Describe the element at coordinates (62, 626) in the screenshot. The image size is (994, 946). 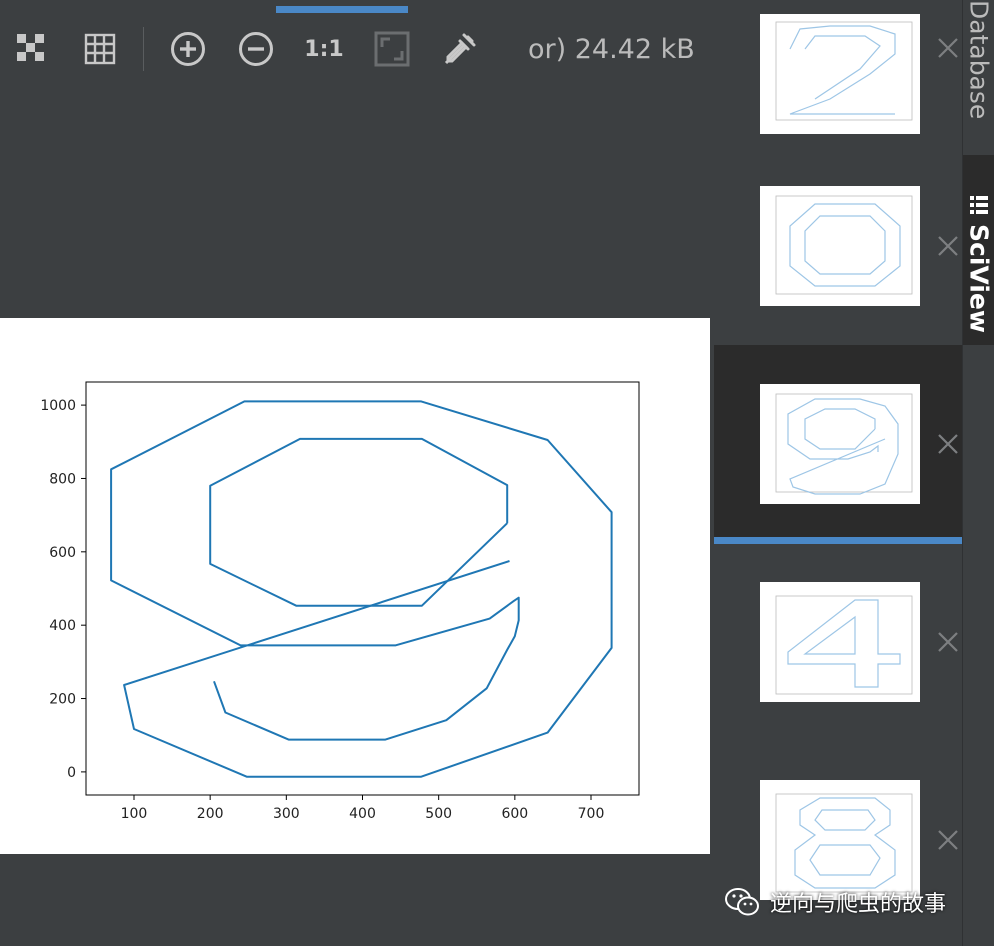
I see `y-tick-label: 400` at that location.